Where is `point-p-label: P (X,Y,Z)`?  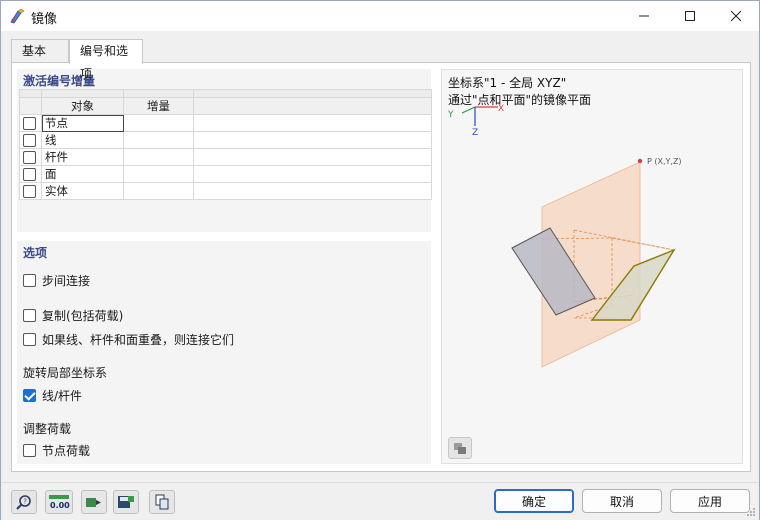
point-p-label: P (X,Y,Z) is located at coordinates (664, 161).